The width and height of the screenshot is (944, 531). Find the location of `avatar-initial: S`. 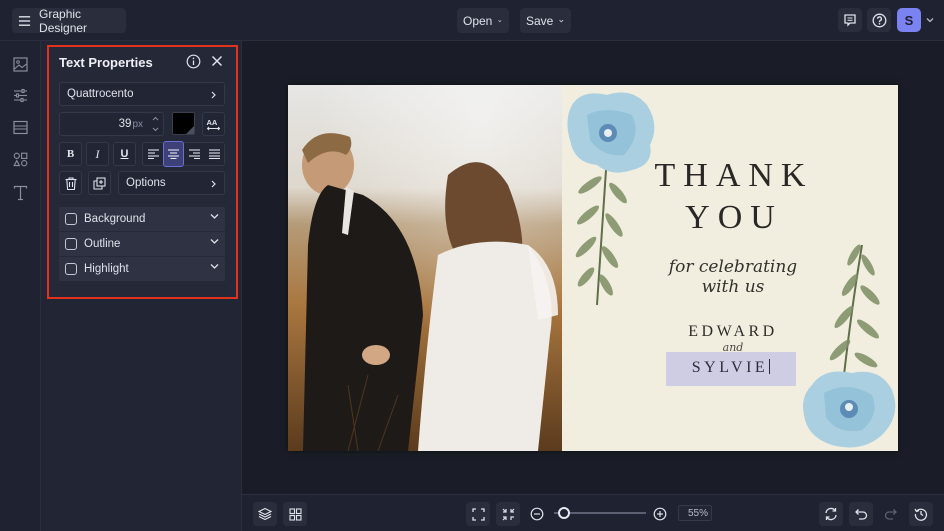

avatar-initial: S is located at coordinates (909, 20).